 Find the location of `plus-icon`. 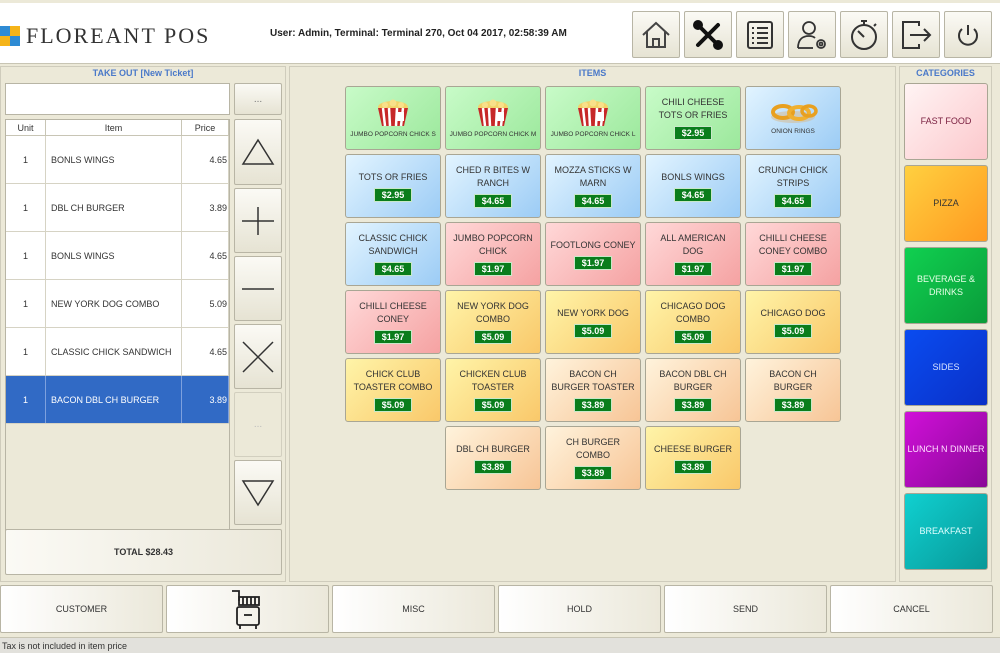

plus-icon is located at coordinates (258, 220).